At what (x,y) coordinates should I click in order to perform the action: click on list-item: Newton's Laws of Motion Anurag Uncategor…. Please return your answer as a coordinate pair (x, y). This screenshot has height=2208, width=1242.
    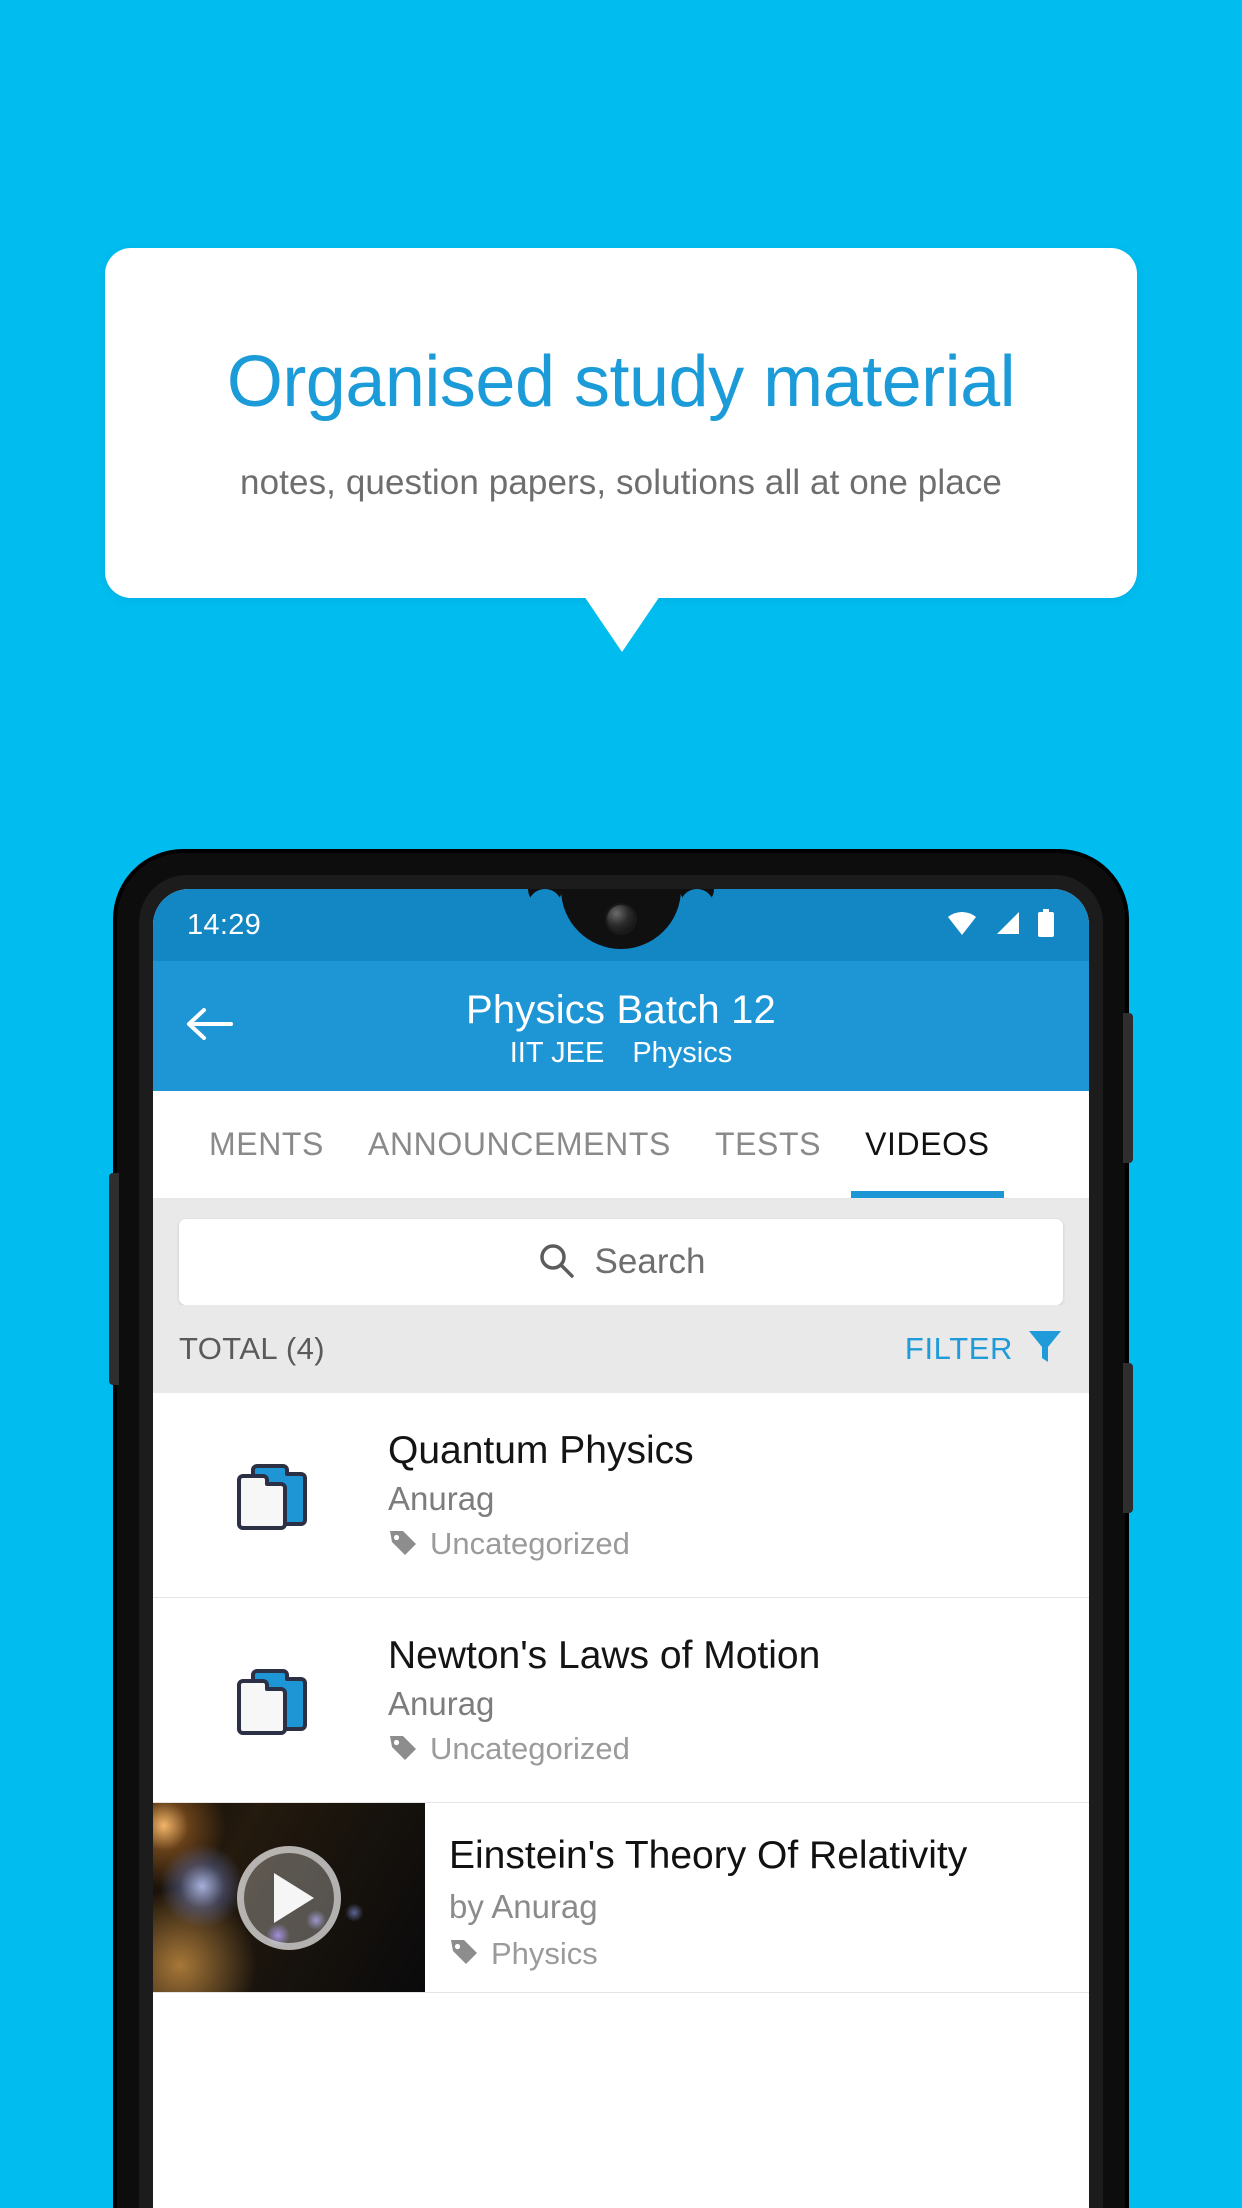
    Looking at the image, I should click on (621, 1700).